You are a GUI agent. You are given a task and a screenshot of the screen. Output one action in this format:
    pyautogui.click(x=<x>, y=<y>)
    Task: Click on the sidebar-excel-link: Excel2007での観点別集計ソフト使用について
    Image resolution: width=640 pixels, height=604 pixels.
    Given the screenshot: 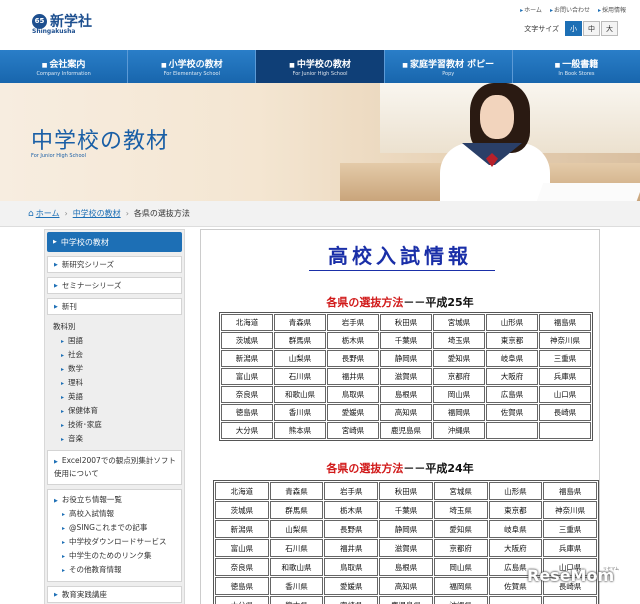 What is the action you would take?
    pyautogui.click(x=114, y=467)
    